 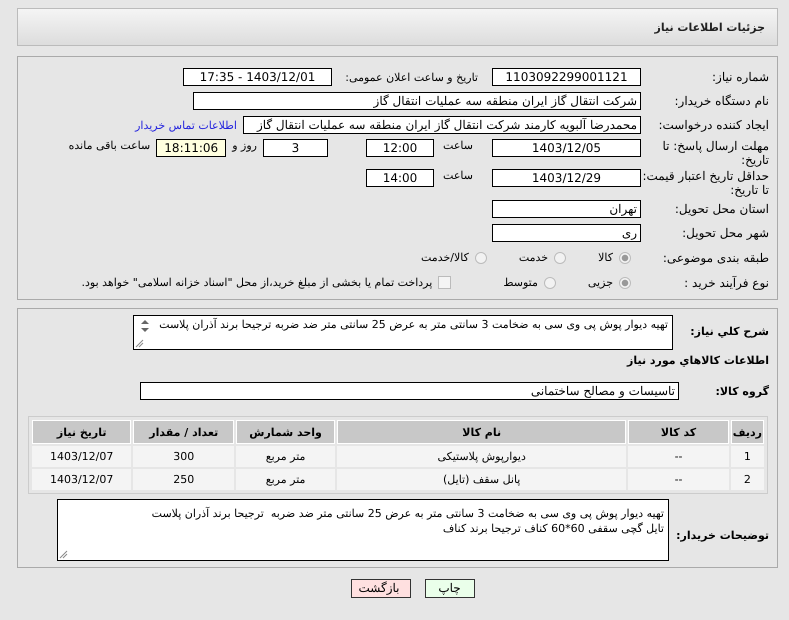 What do you see at coordinates (109, 145) in the screenshot?
I see `field-label: ساعت باقی مانده` at bounding box center [109, 145].